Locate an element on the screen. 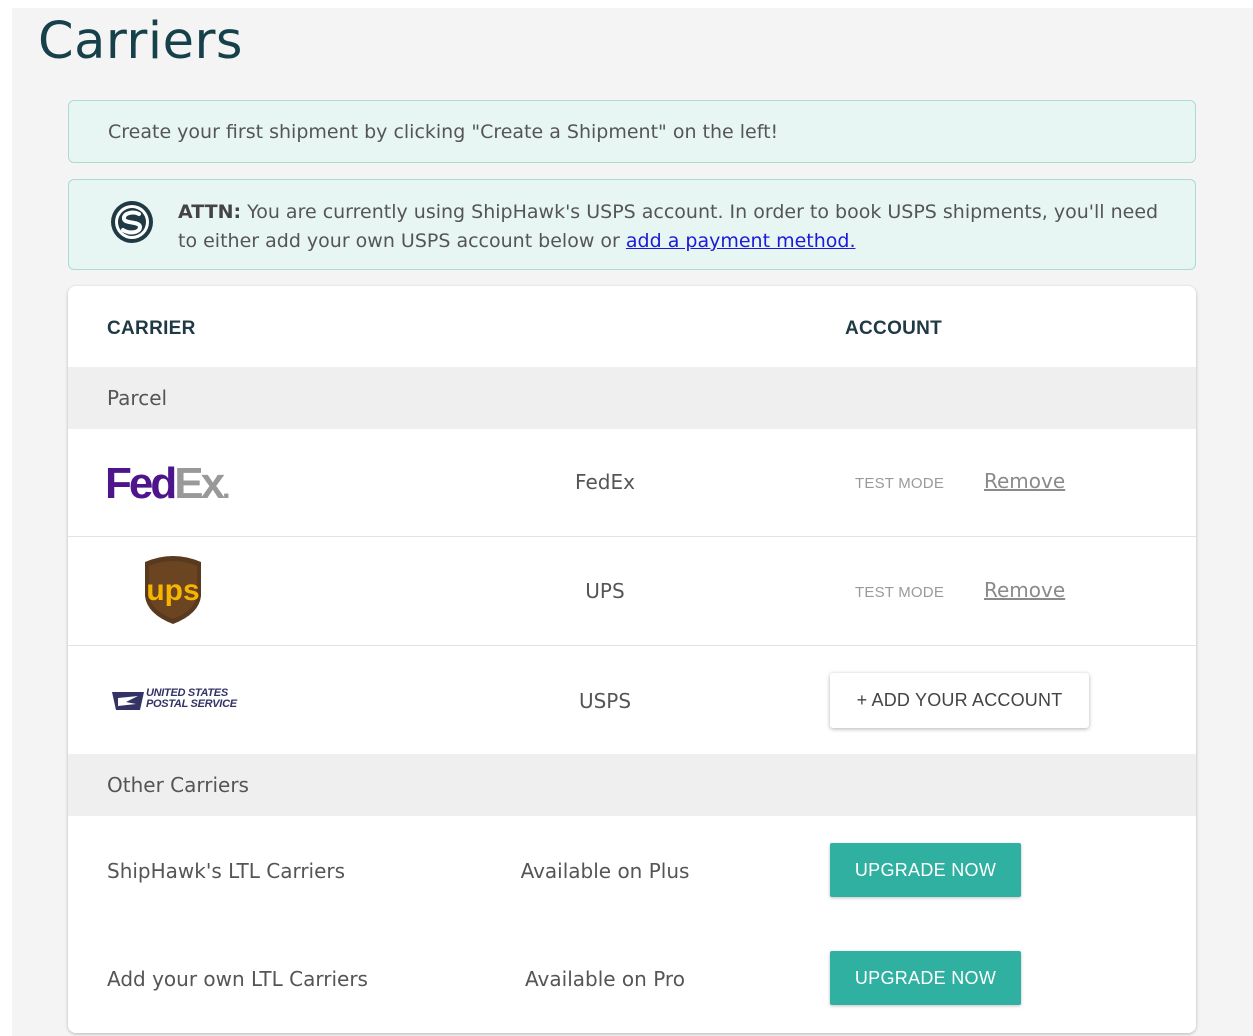  carrier-row-fedex: FedEx. FedEx TEST MODE Remove is located at coordinates (632, 483).